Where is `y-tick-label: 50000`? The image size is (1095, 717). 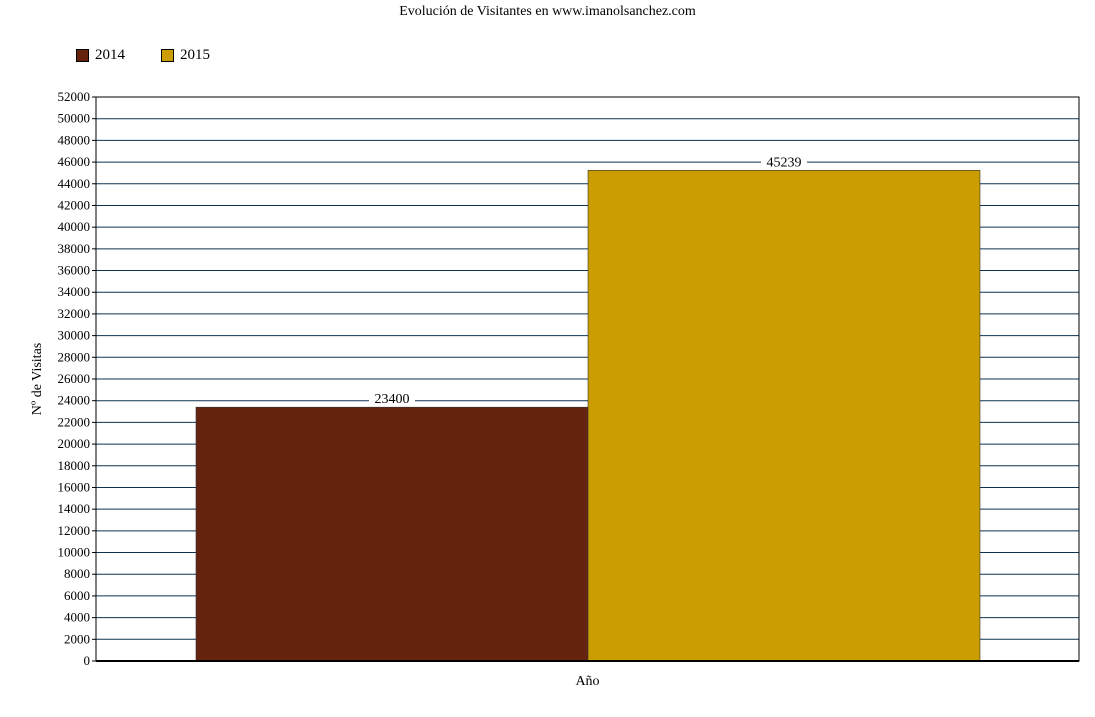
y-tick-label: 50000 is located at coordinates (74, 118).